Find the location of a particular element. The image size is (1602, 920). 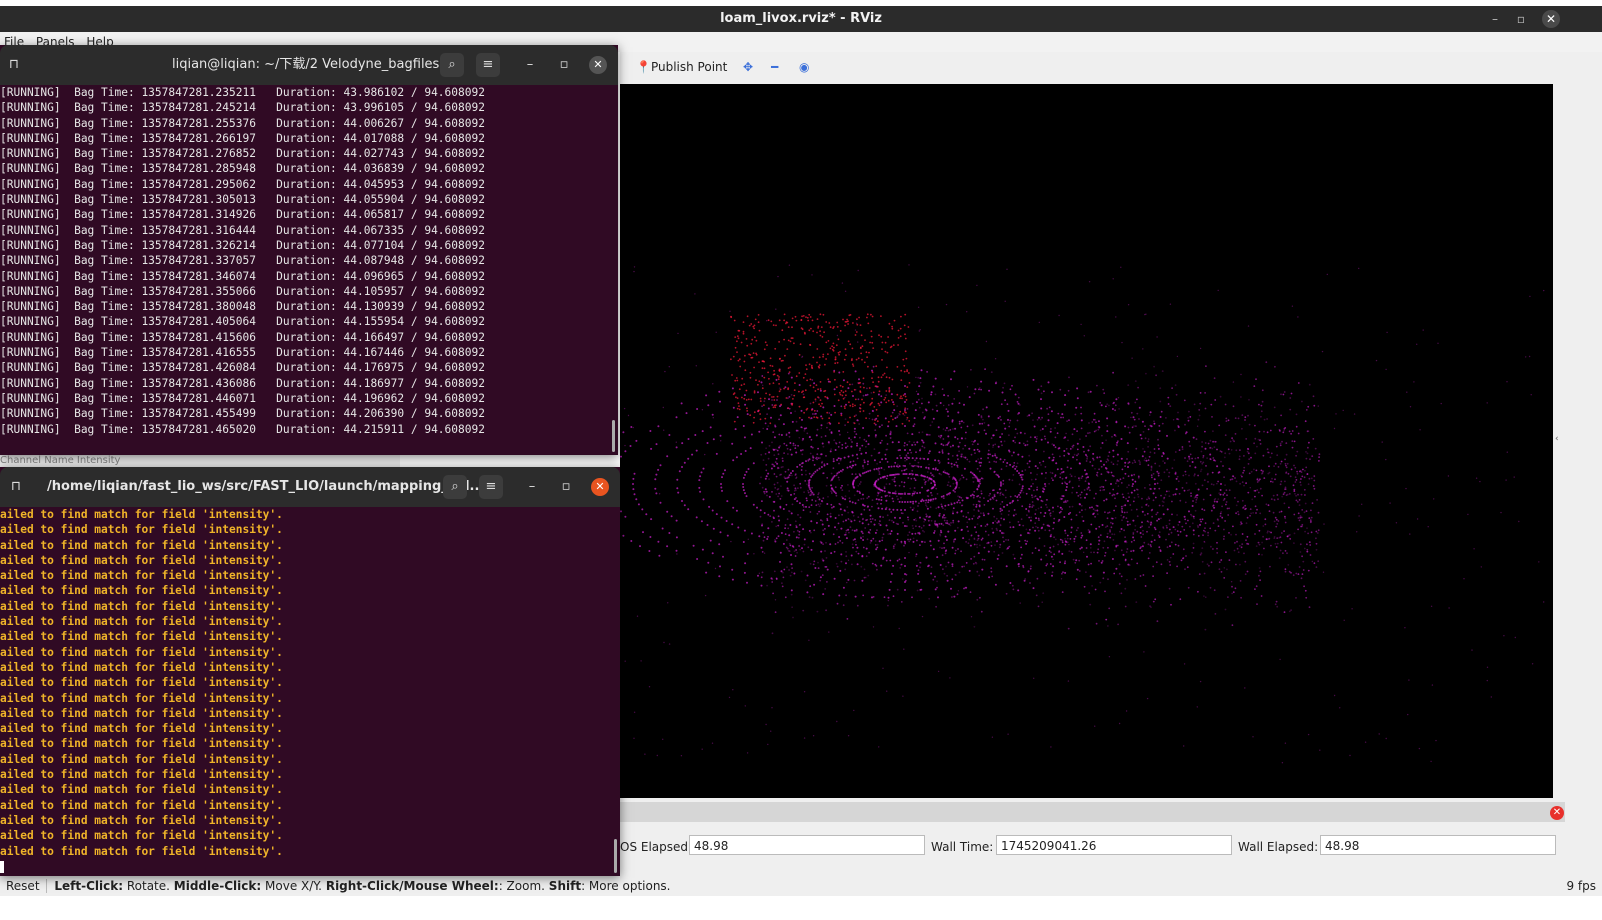

rviz-title-bar: loam_livox.rviz* - RViz – ▫ ✕ is located at coordinates (801, 19).